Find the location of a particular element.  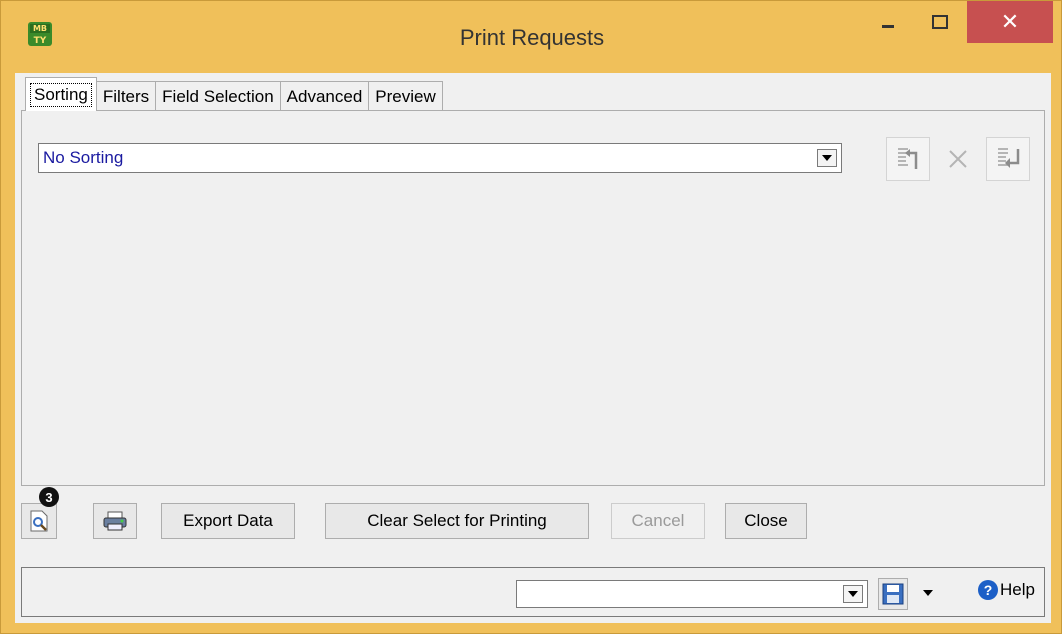

close-icon: ✕ is located at coordinates (1010, 22).